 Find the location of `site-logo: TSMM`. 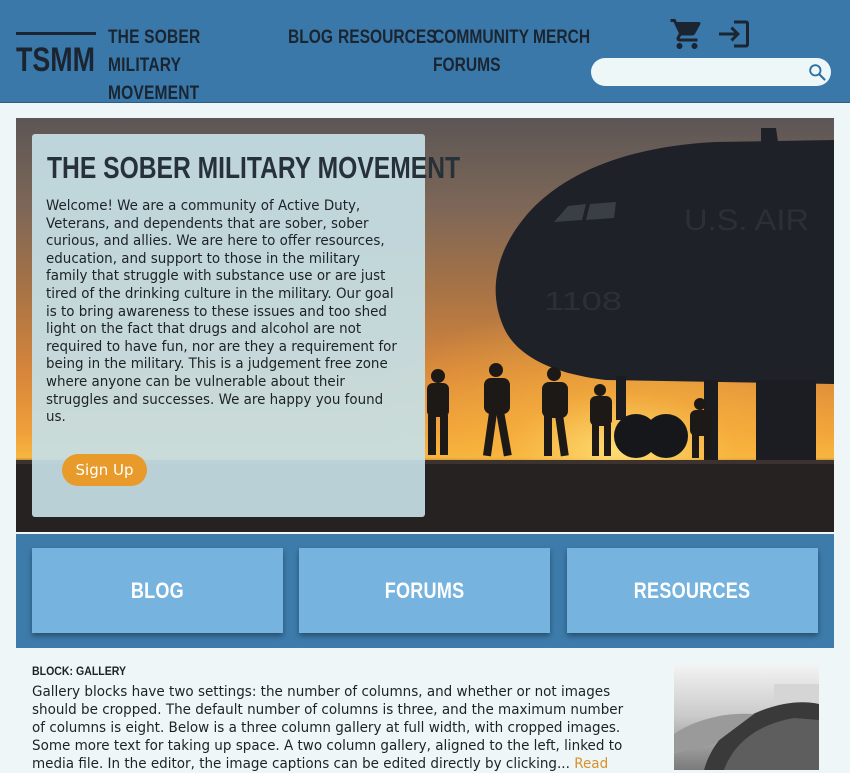

site-logo: TSMM is located at coordinates (56, 52).